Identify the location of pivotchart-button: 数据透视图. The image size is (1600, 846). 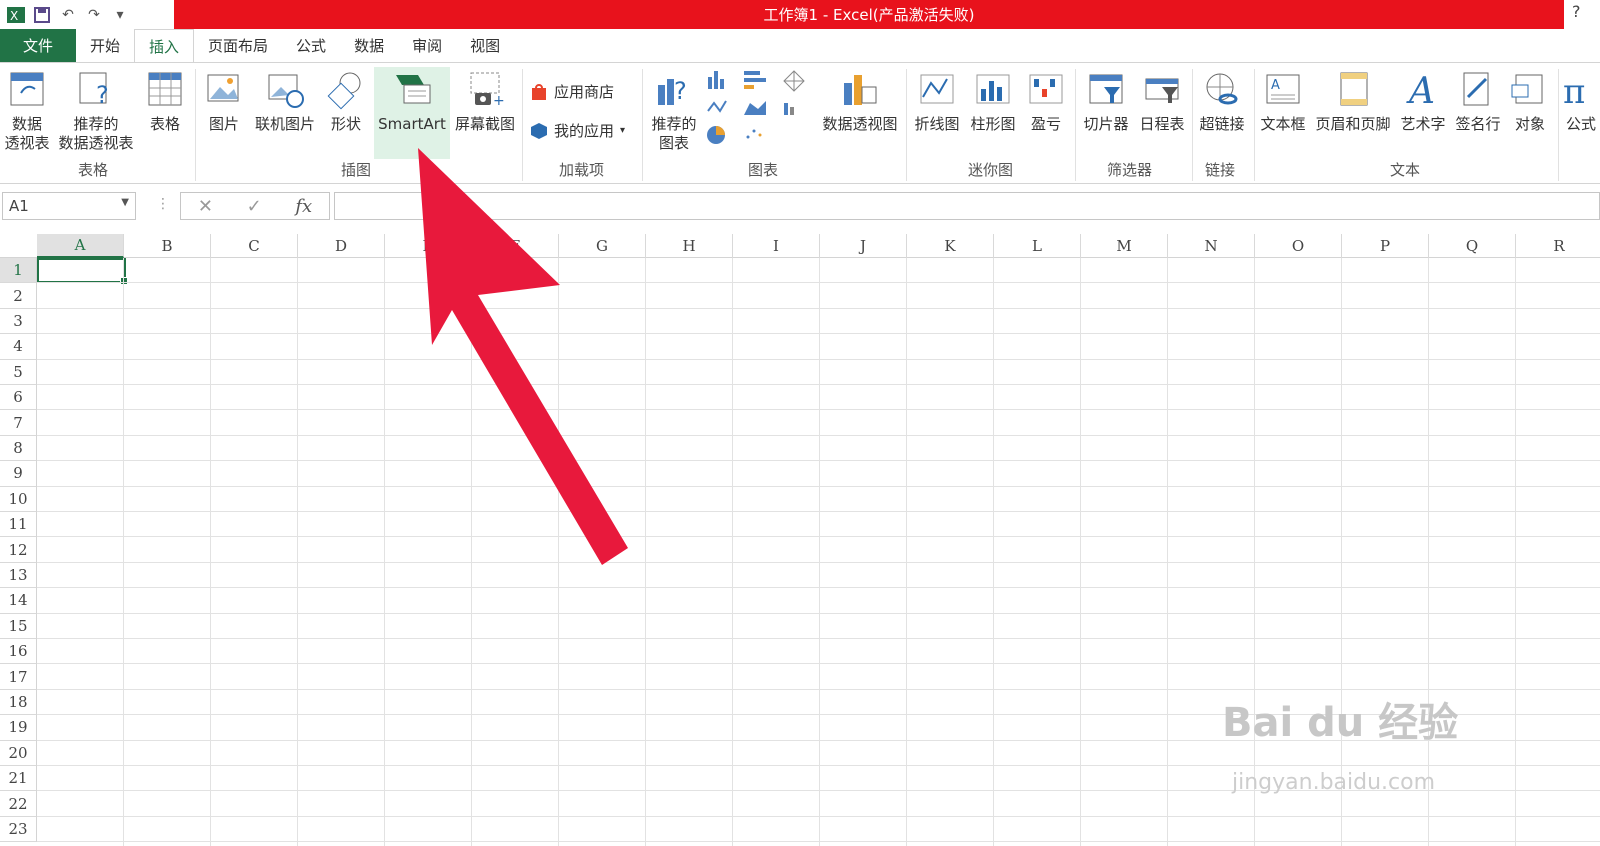
(860, 98).